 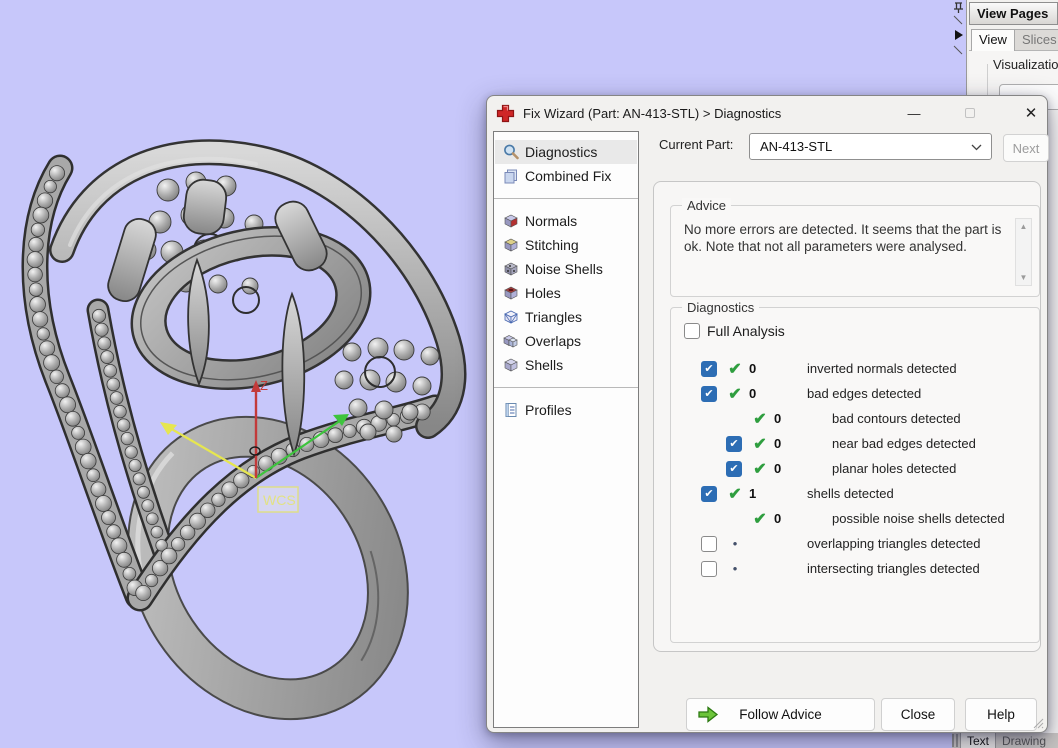 I want to click on sidebar-label: Normals, so click(x=551, y=221).